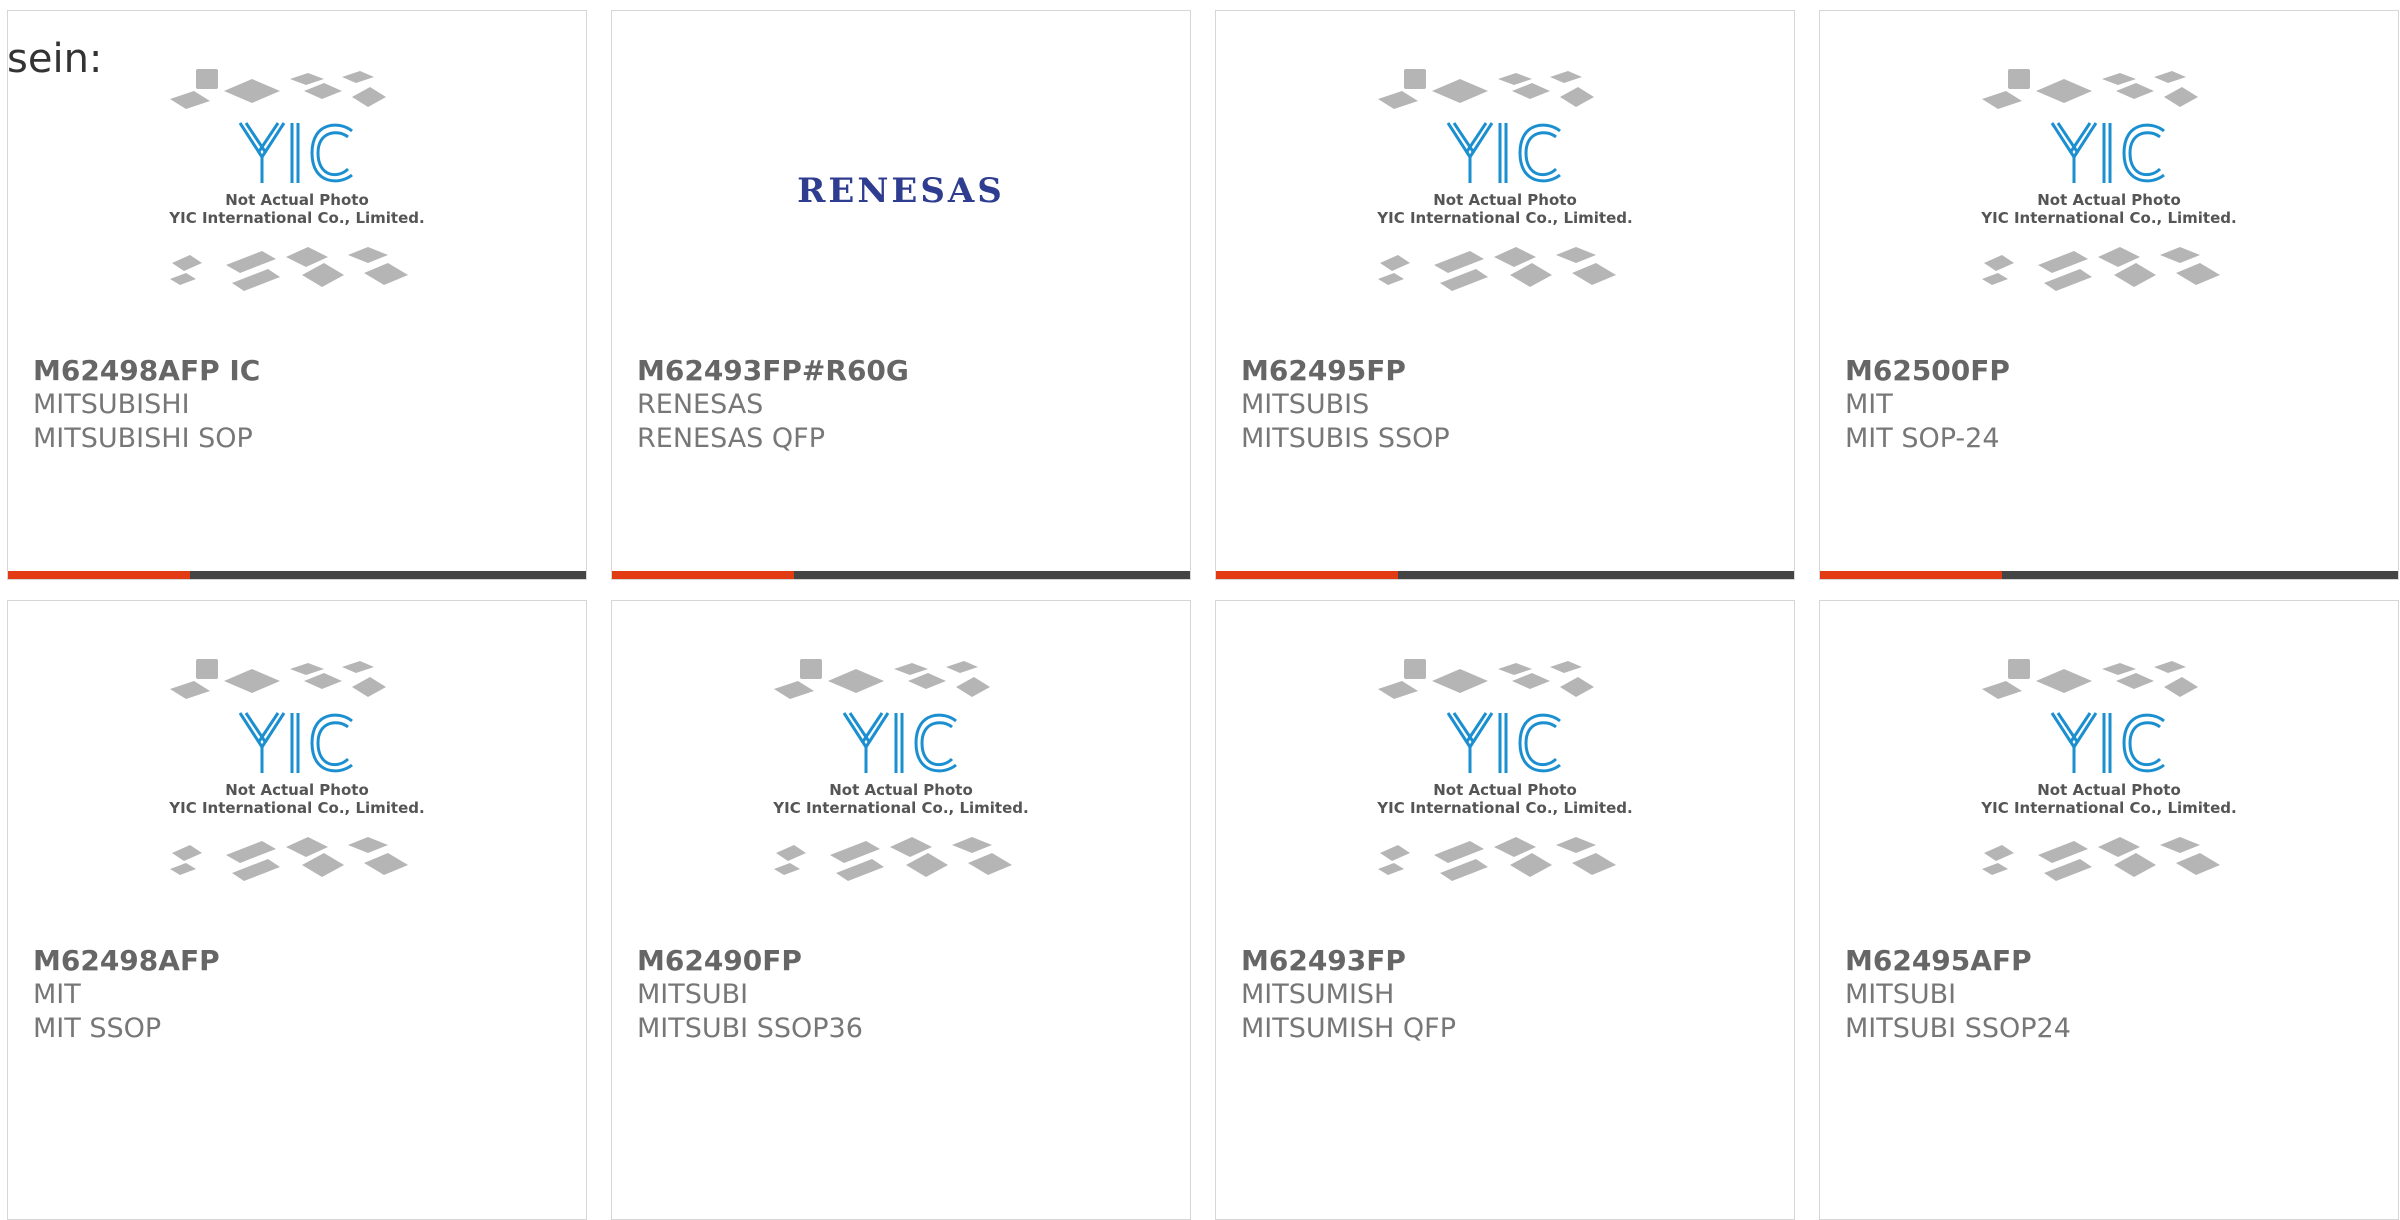 This screenshot has height=1220, width=2400. What do you see at coordinates (1922, 438) in the screenshot?
I see `product-package: MIT SOP-24` at bounding box center [1922, 438].